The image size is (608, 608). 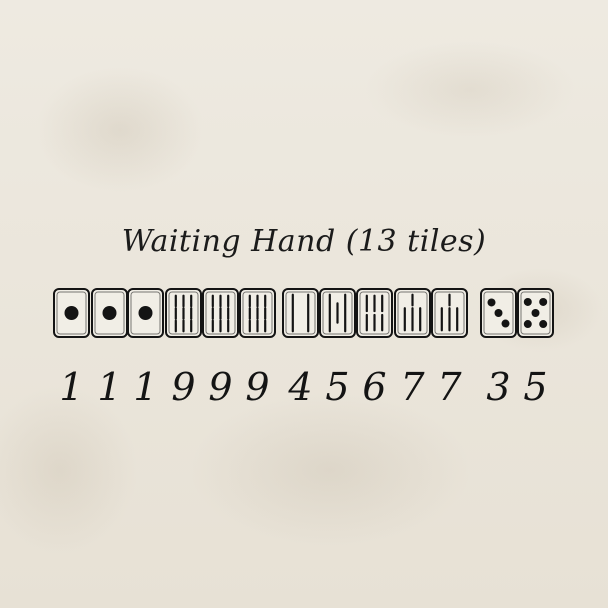 I want to click on tile-body, so click(x=300, y=313).